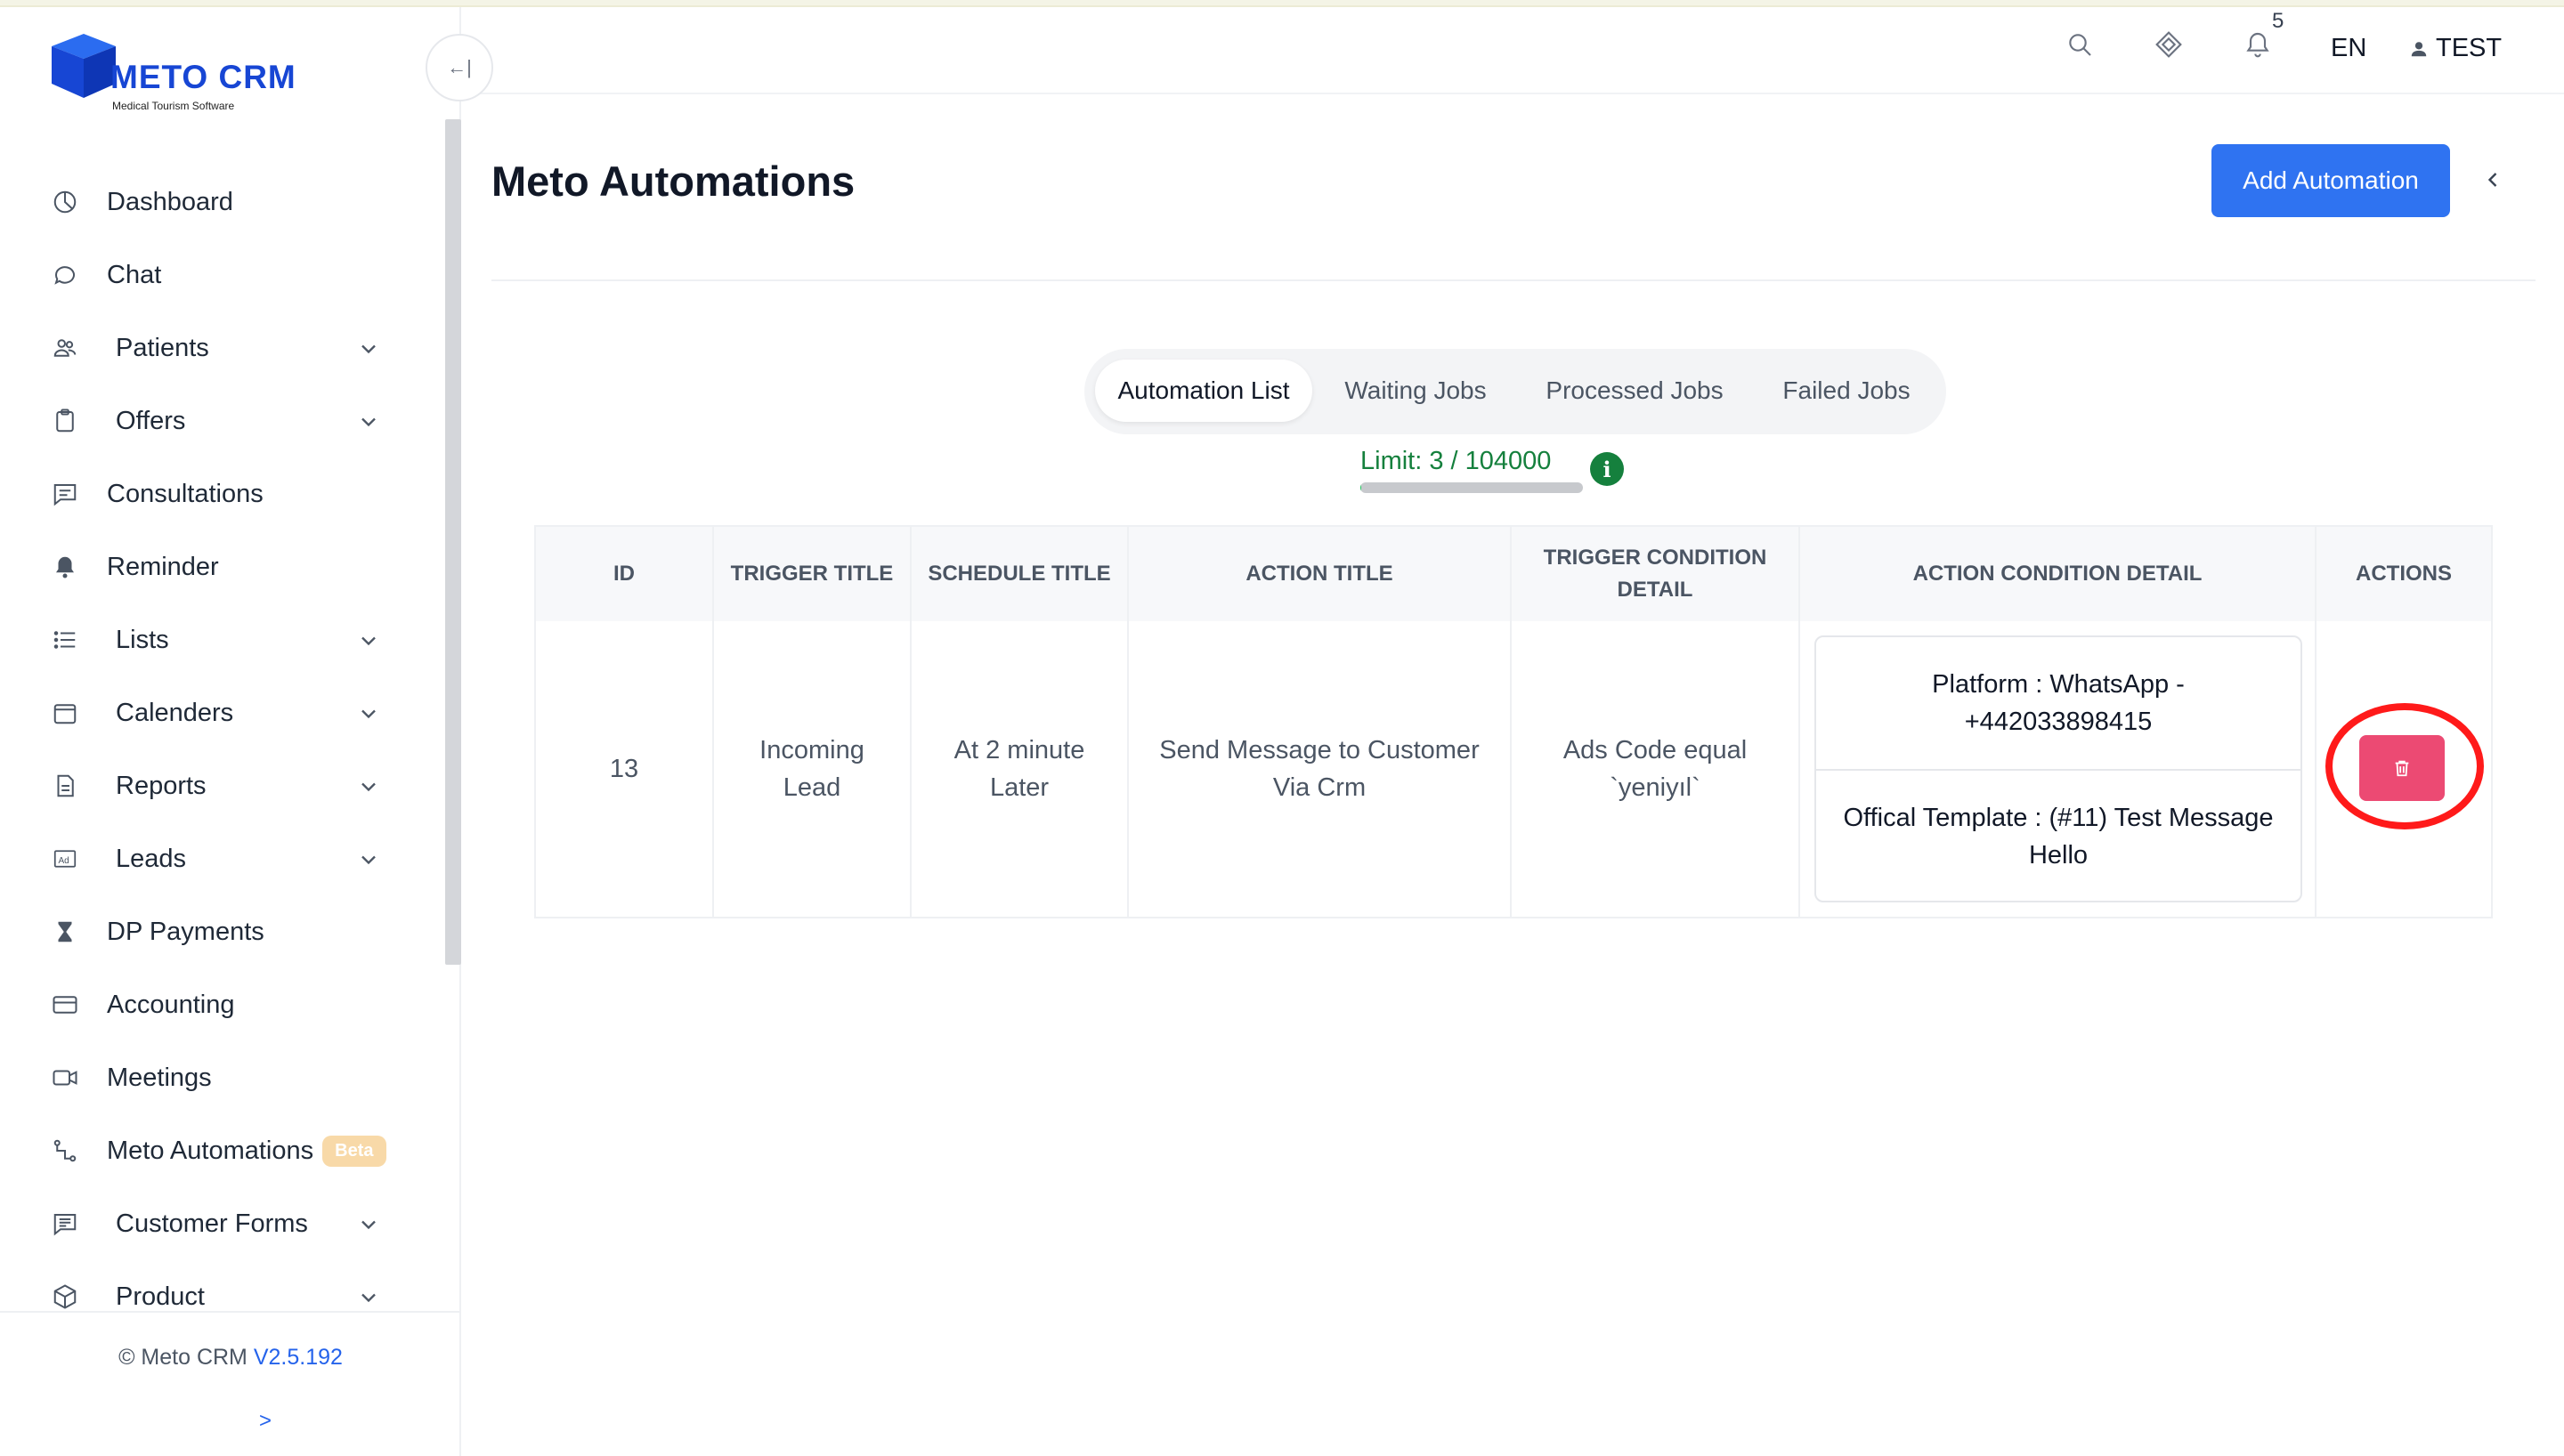 The image size is (2564, 1456). What do you see at coordinates (159, 1077) in the screenshot?
I see `sidebar-item-label: Meetings` at bounding box center [159, 1077].